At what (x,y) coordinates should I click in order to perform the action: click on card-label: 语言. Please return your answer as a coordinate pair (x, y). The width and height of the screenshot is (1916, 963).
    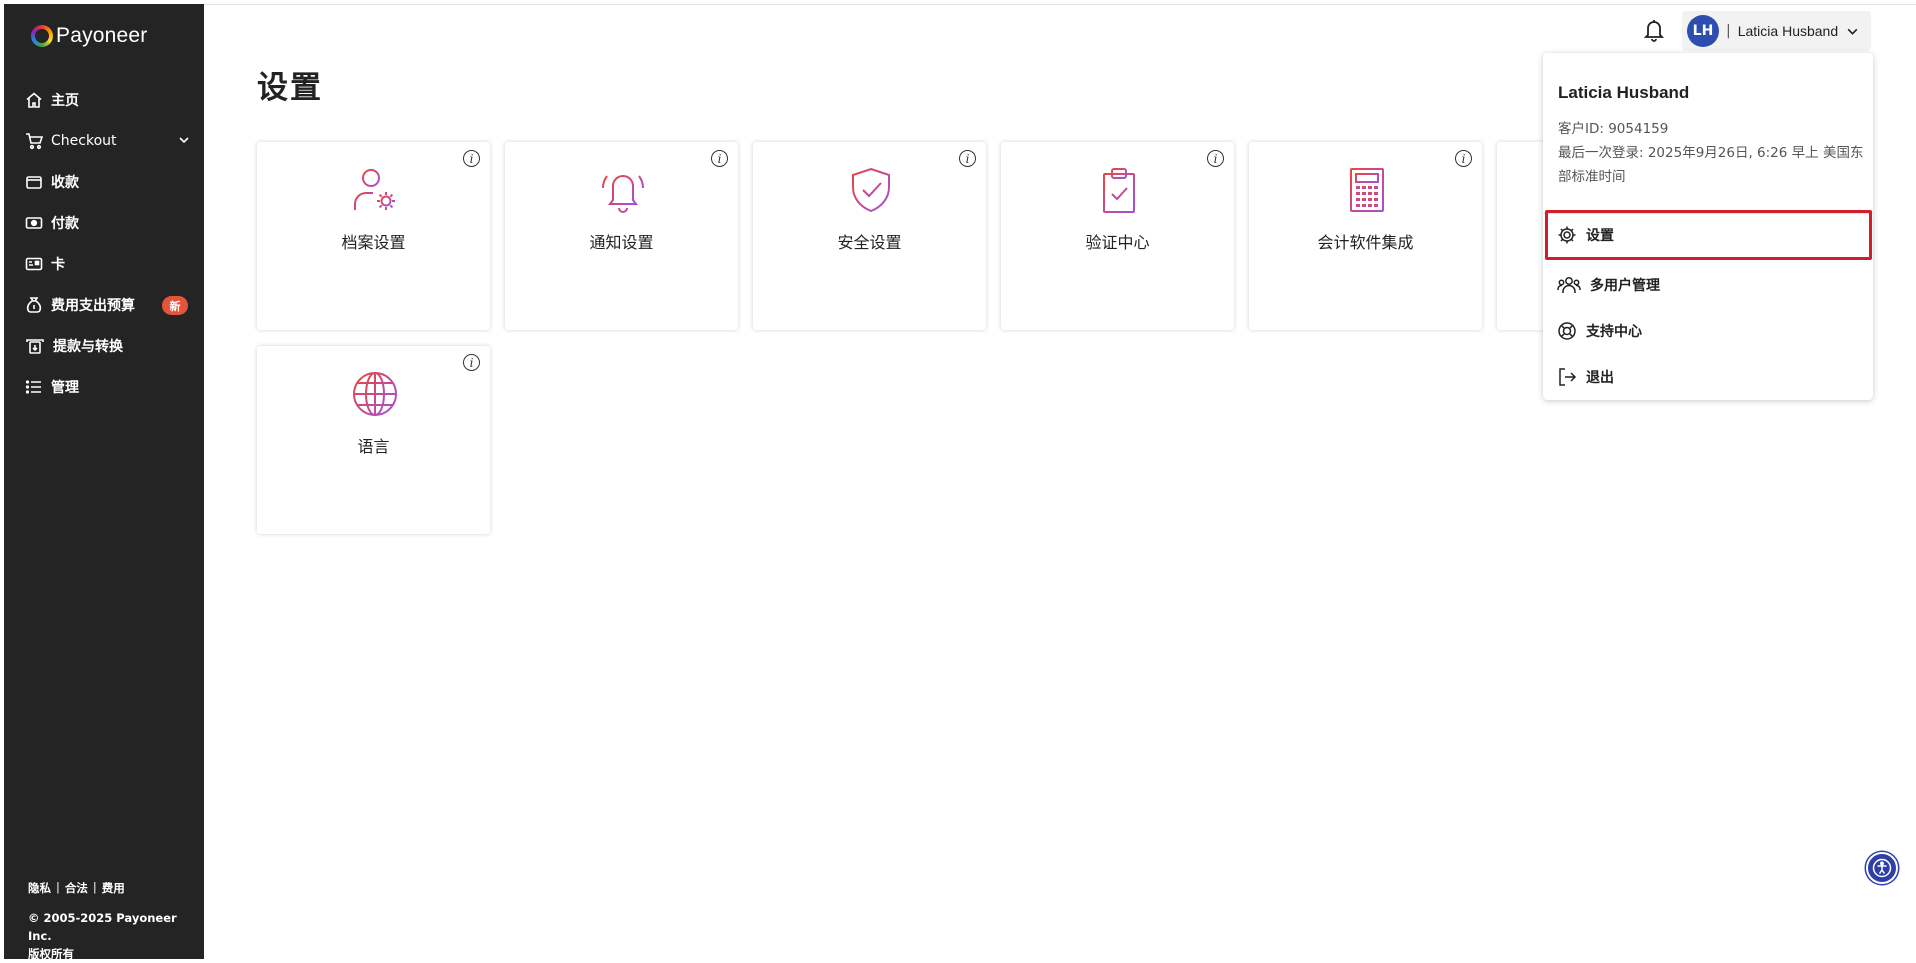
    Looking at the image, I should click on (373, 446).